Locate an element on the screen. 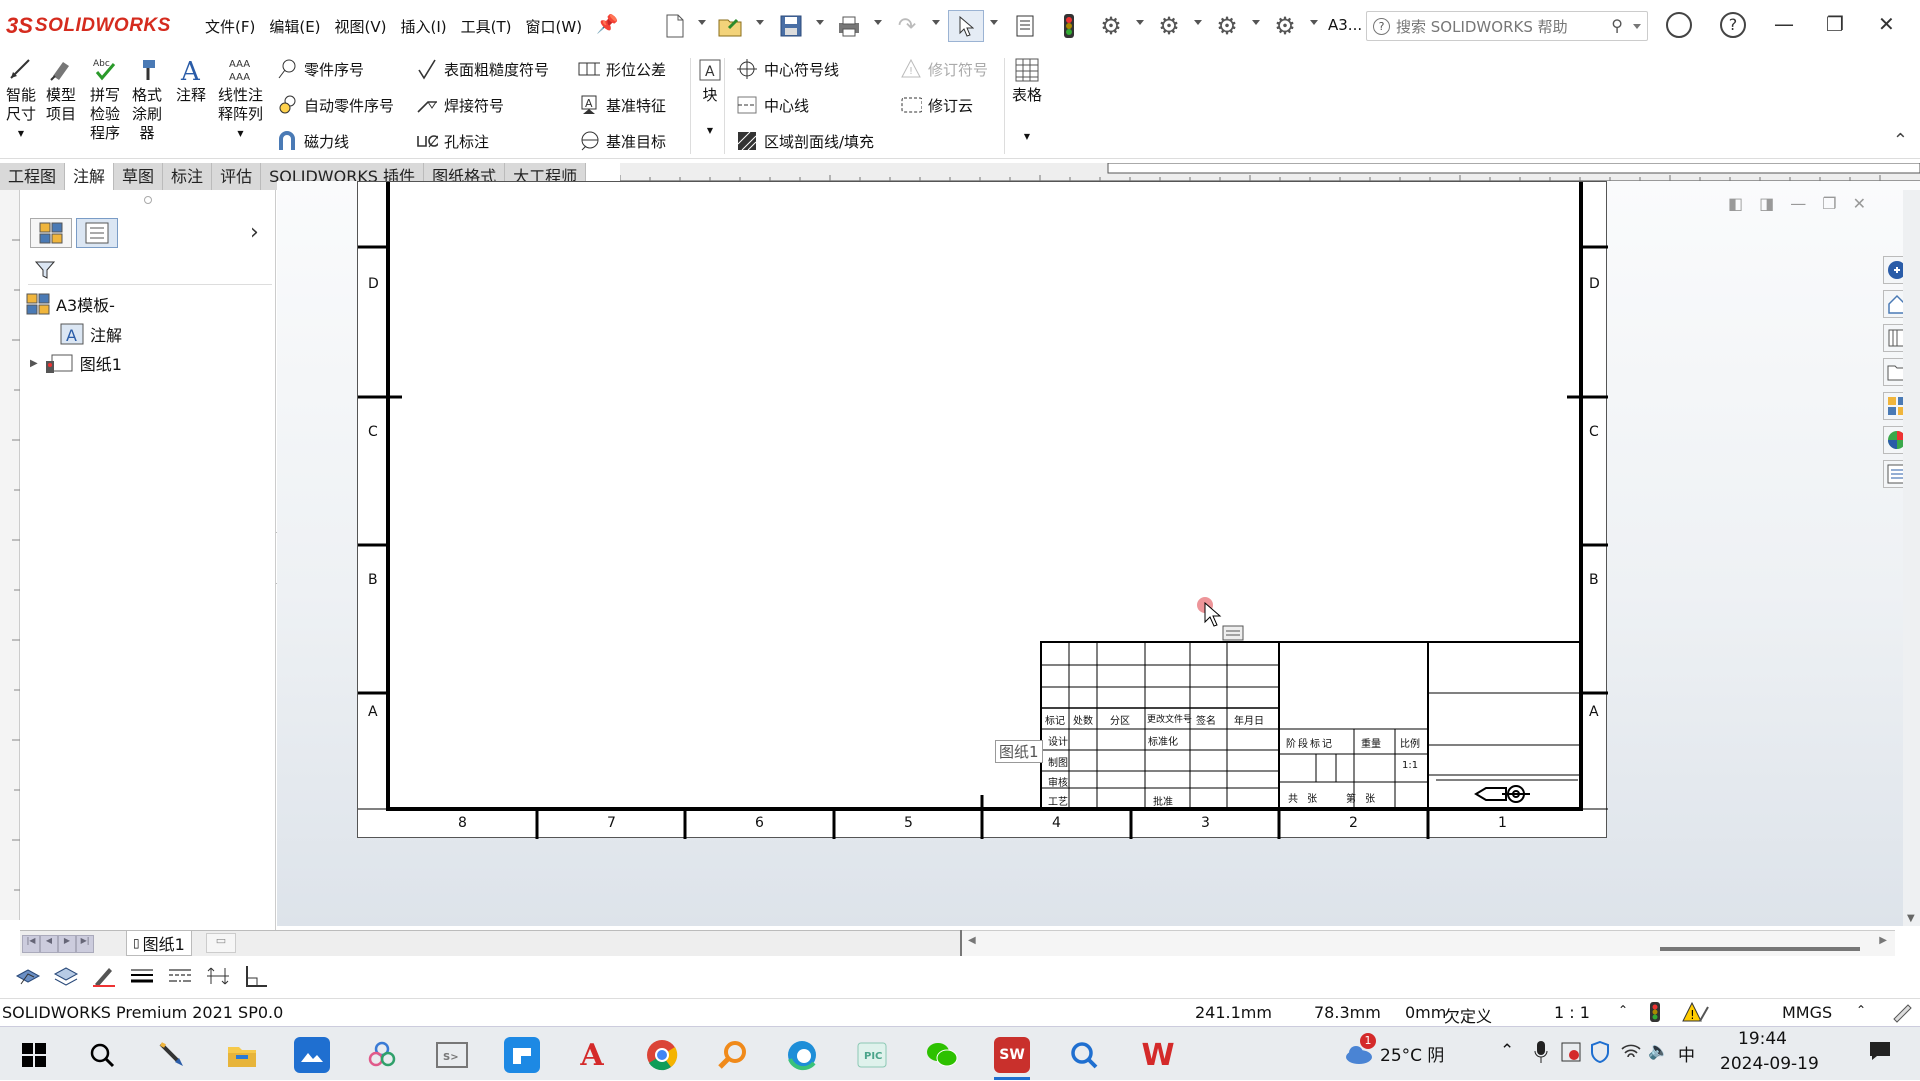 This screenshot has width=1920, height=1081. help-search-input: 搜索 SOLIDWORKS 帮助 is located at coordinates (1482, 26).